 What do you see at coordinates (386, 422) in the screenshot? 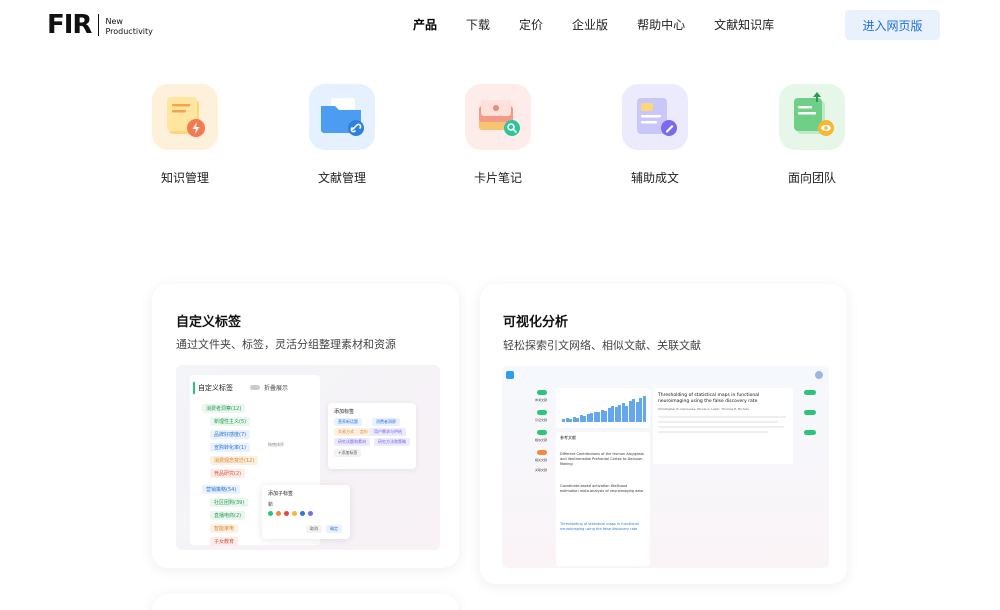
I see `tag-chip: 消费者洞察` at bounding box center [386, 422].